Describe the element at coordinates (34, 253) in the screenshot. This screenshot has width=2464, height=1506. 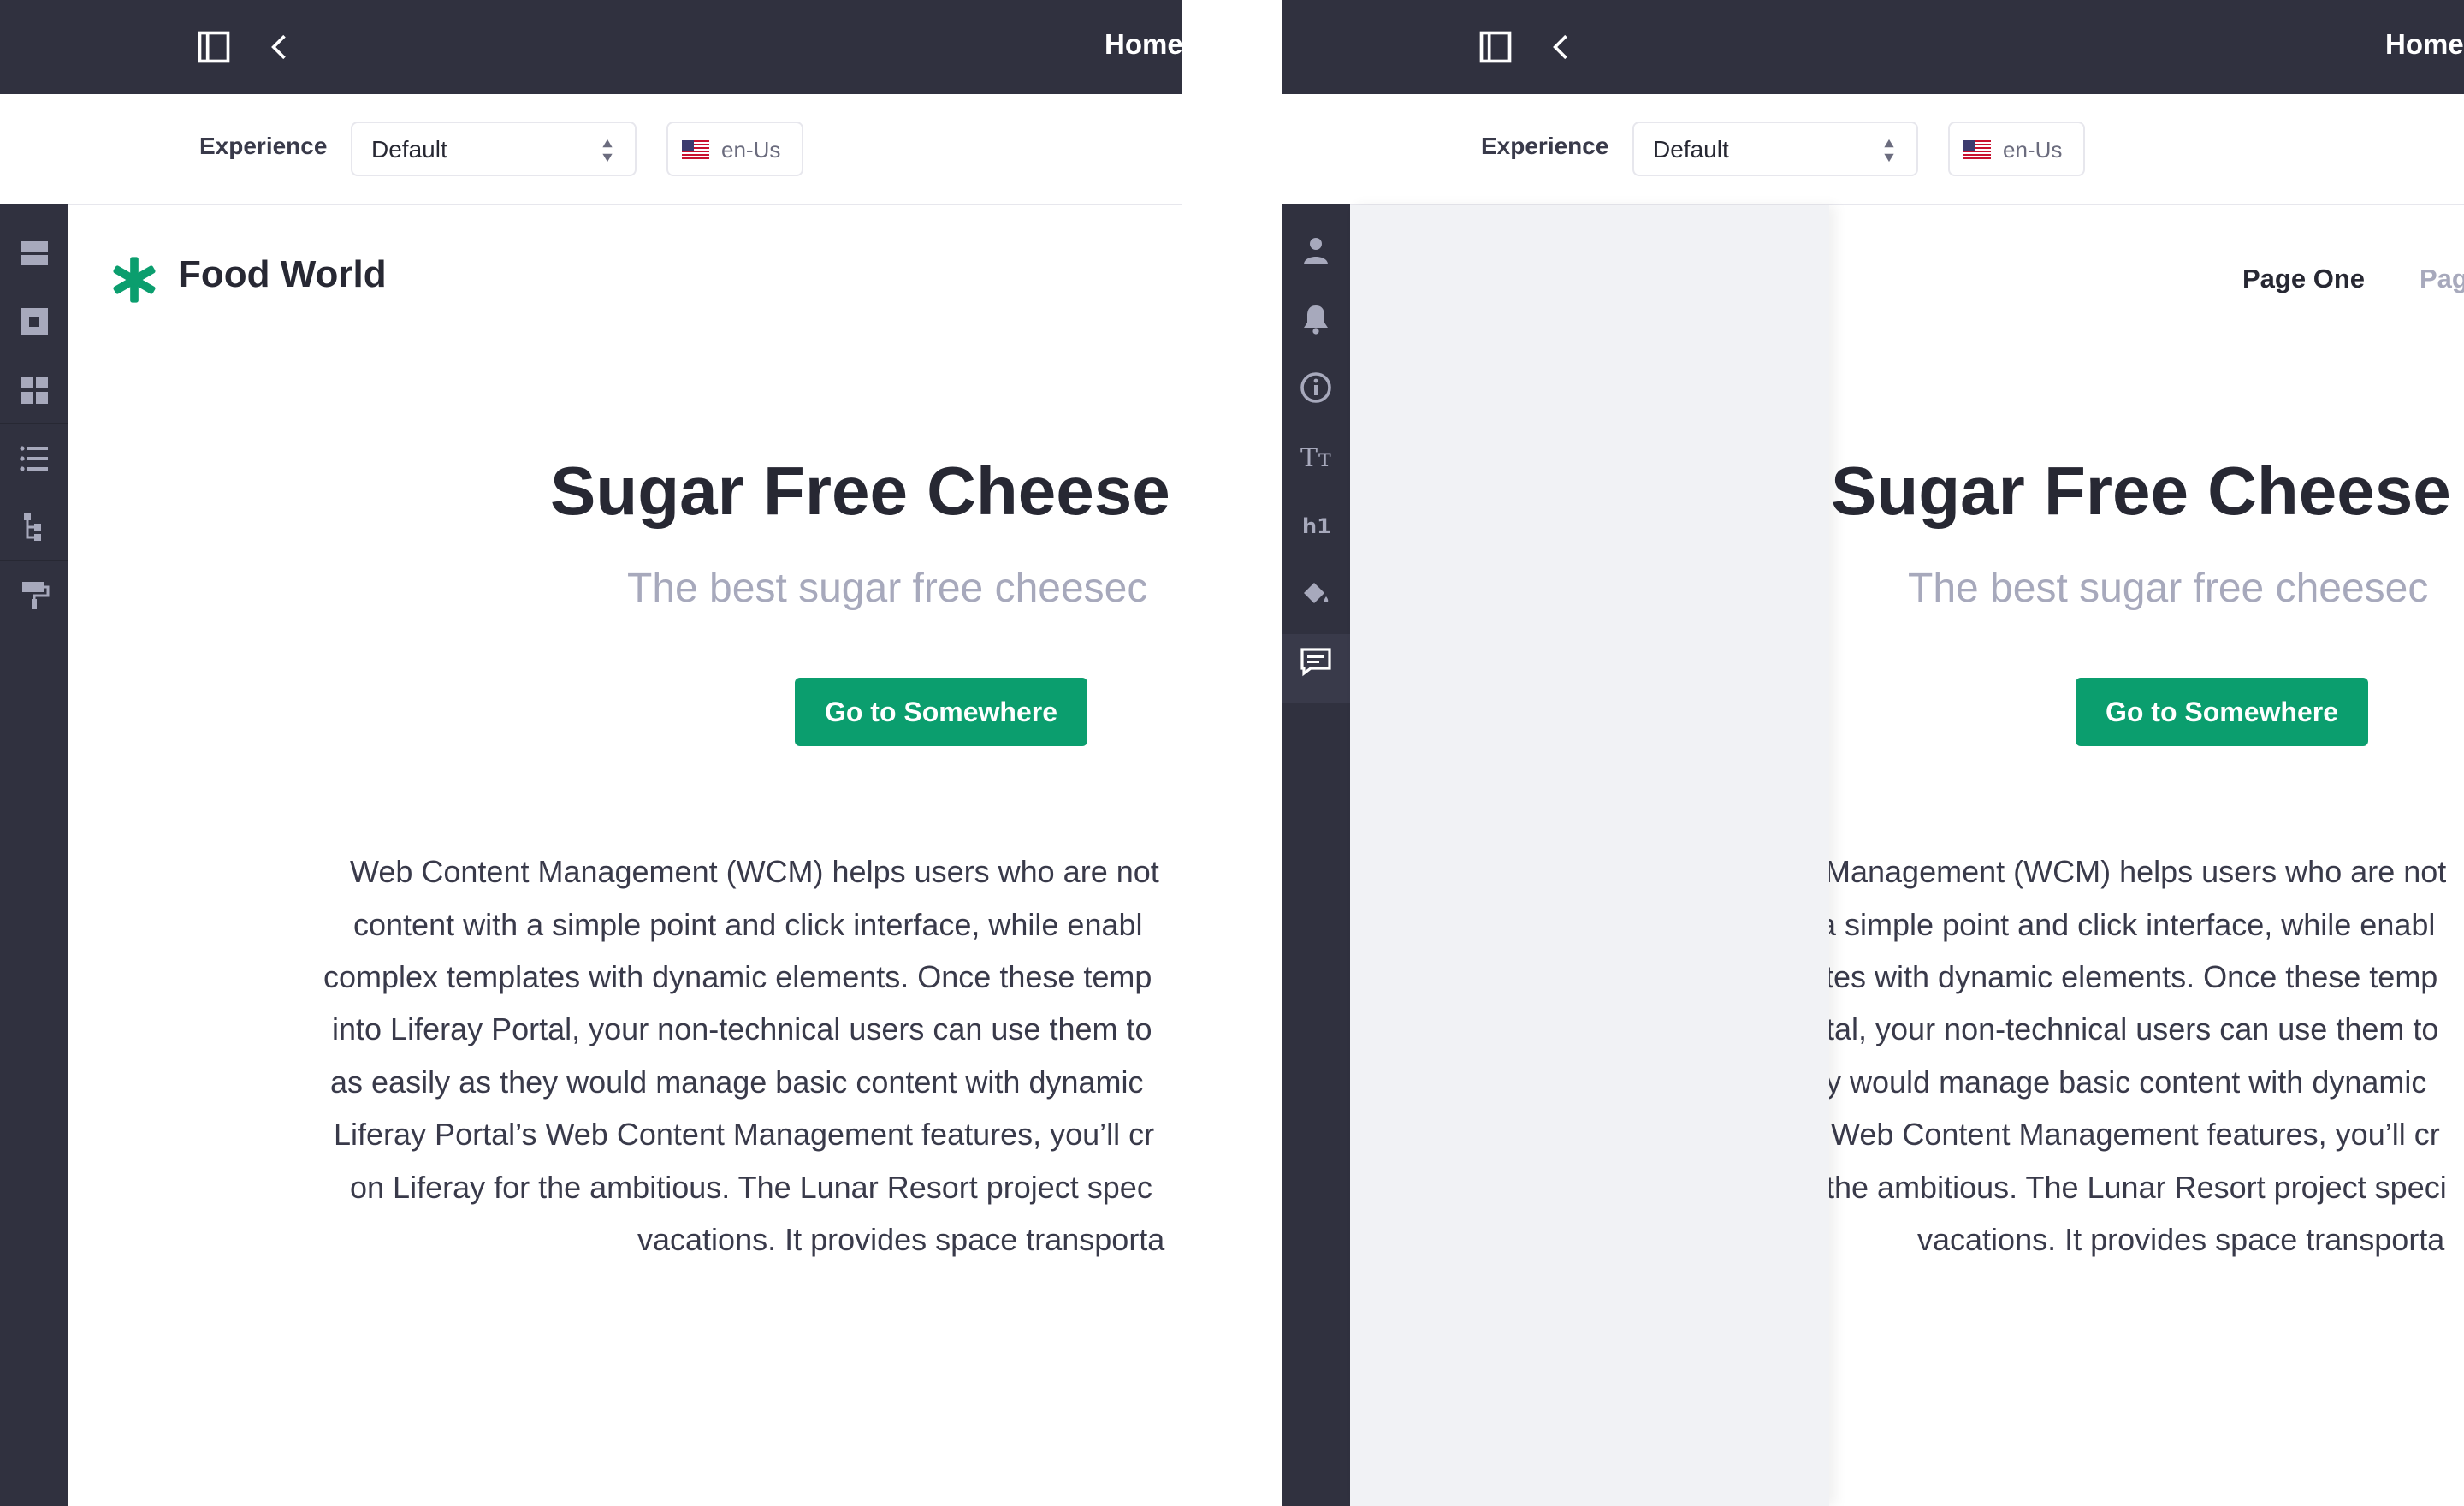
I see `sections-icon` at that location.